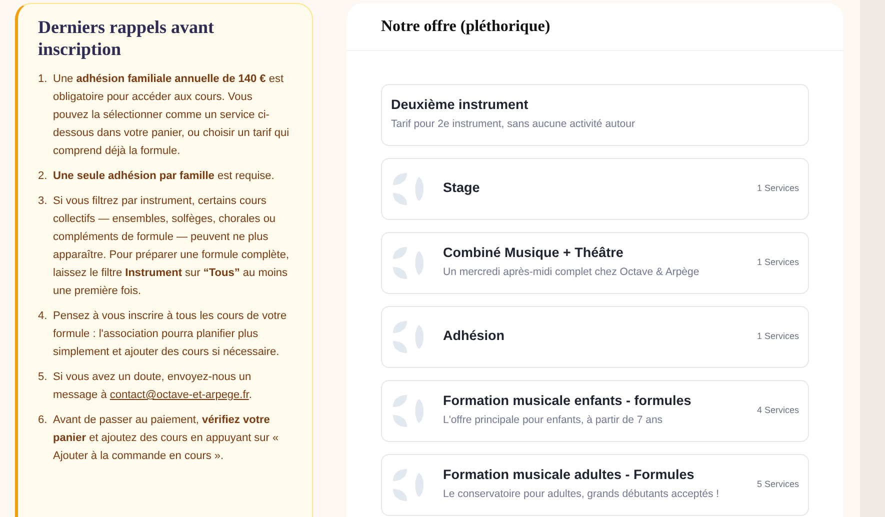  Describe the element at coordinates (179, 395) in the screenshot. I see `email-link: contact@octave-et-arpege.fr` at that location.